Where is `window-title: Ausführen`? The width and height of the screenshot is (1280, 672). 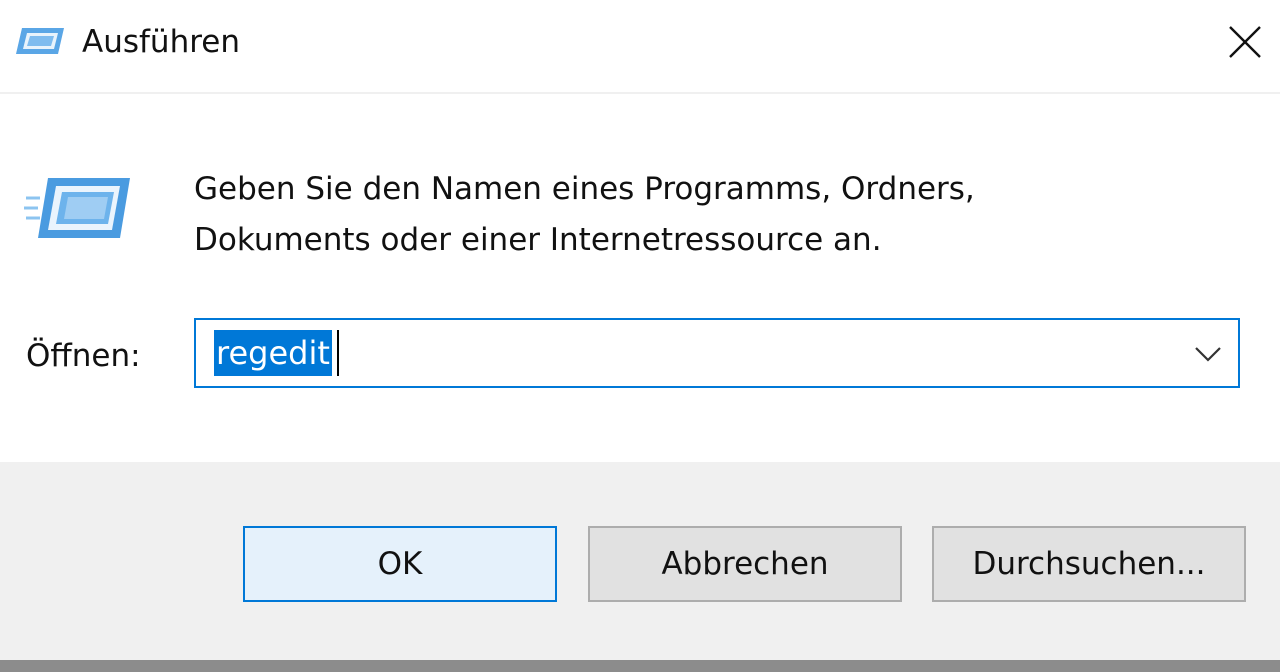
window-title: Ausführen is located at coordinates (161, 42).